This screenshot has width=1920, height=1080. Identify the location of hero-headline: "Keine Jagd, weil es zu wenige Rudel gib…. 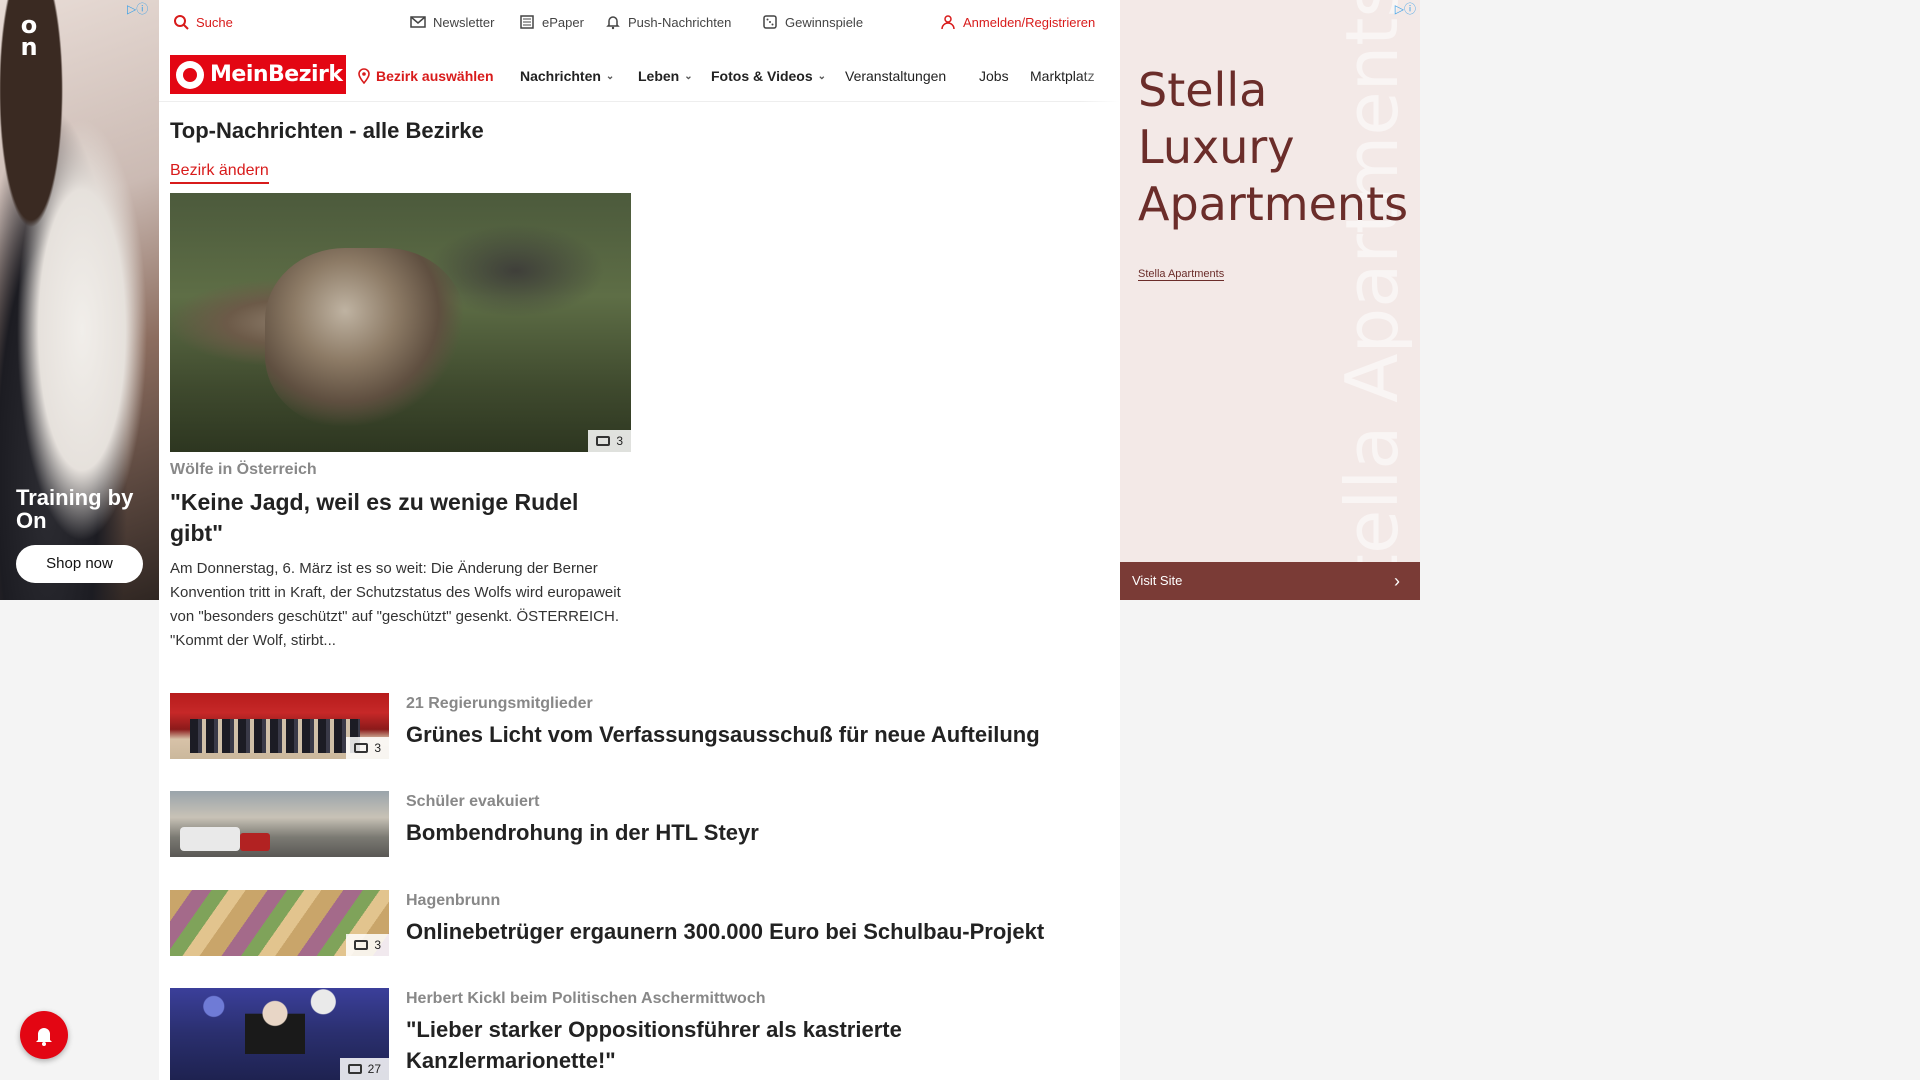
(400, 518).